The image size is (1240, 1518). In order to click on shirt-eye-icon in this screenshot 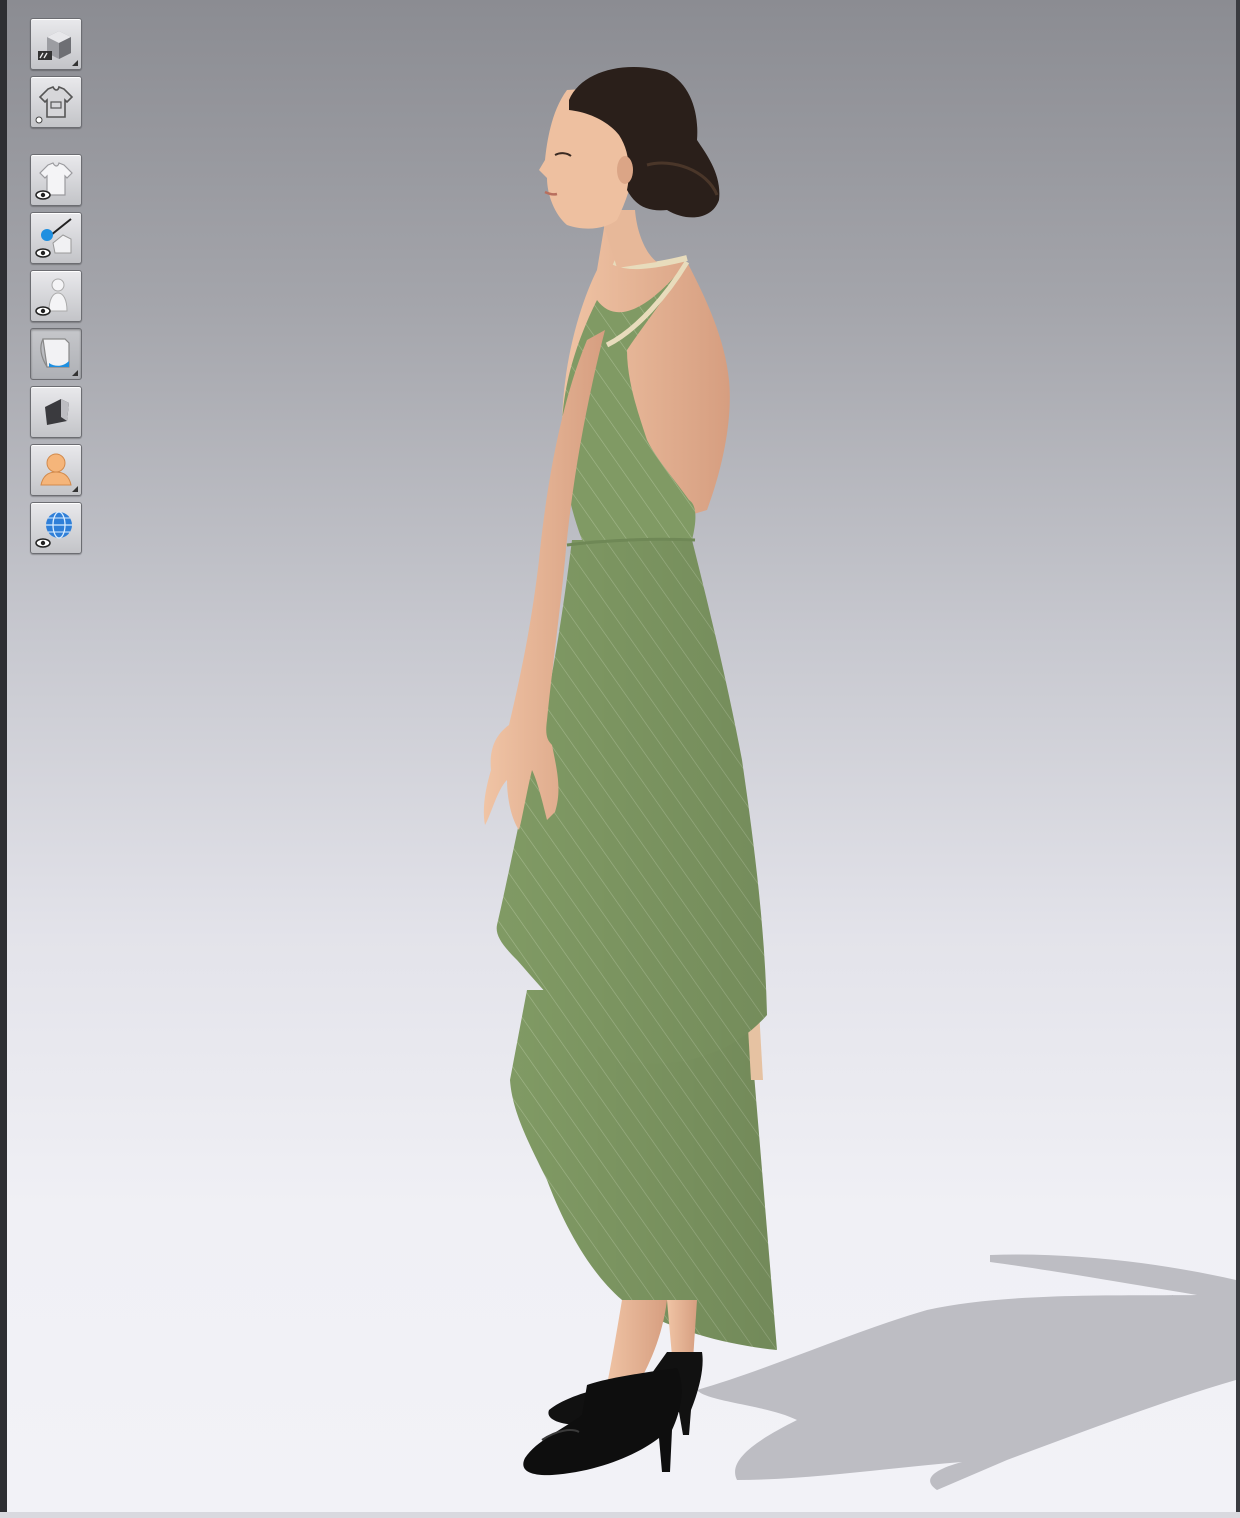, I will do `click(54, 181)`.